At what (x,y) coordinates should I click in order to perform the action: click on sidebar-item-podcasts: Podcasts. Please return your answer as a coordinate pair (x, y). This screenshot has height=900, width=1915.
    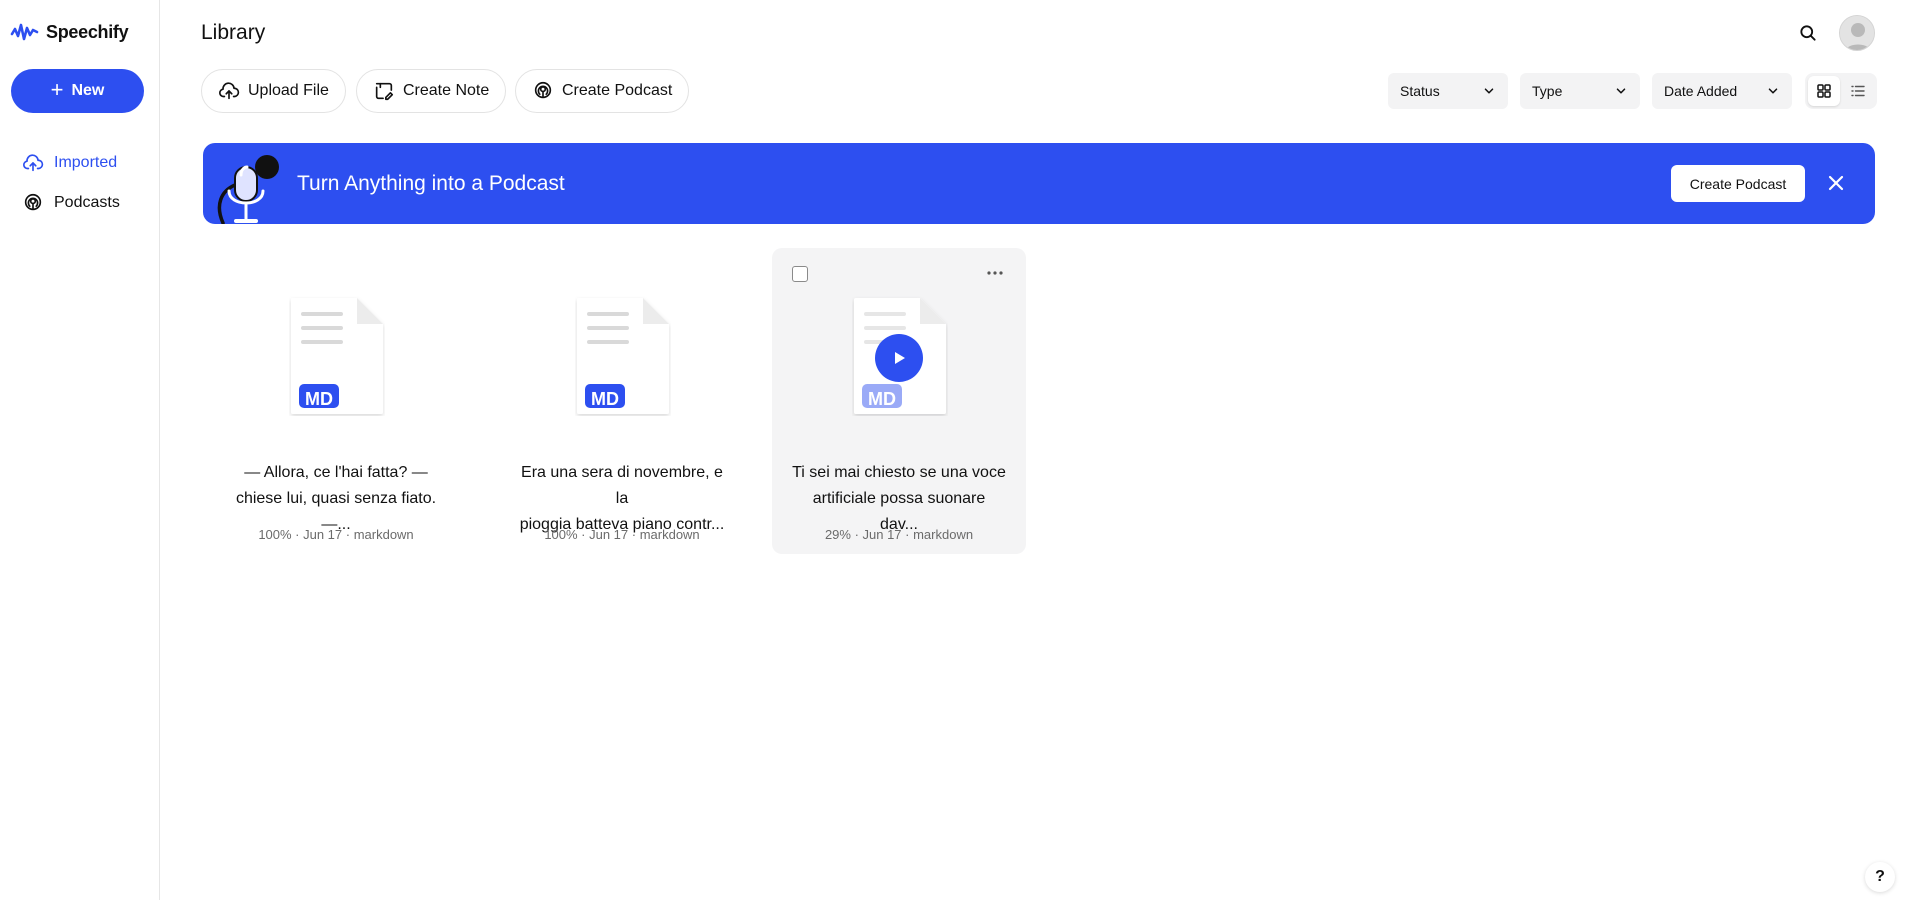
    Looking at the image, I should click on (80, 203).